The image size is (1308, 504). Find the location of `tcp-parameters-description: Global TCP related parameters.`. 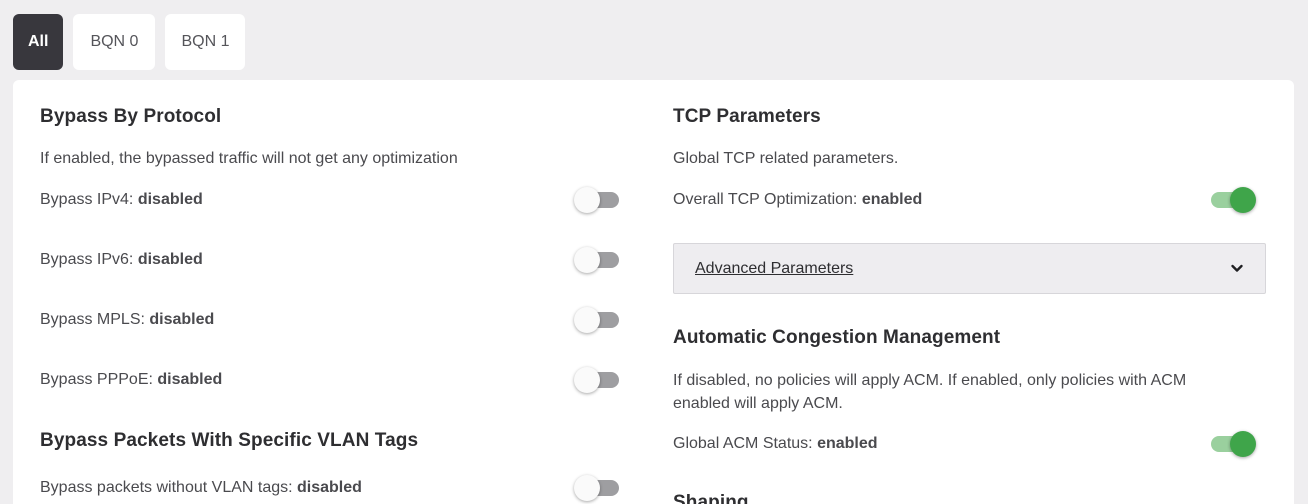

tcp-parameters-description: Global TCP related parameters. is located at coordinates (786, 158).